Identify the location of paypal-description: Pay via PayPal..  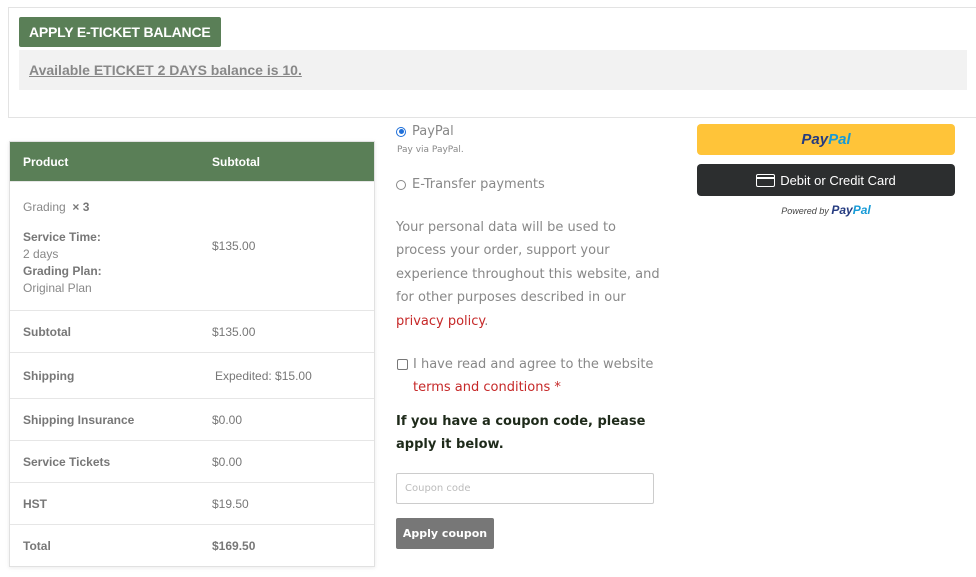
(430, 150).